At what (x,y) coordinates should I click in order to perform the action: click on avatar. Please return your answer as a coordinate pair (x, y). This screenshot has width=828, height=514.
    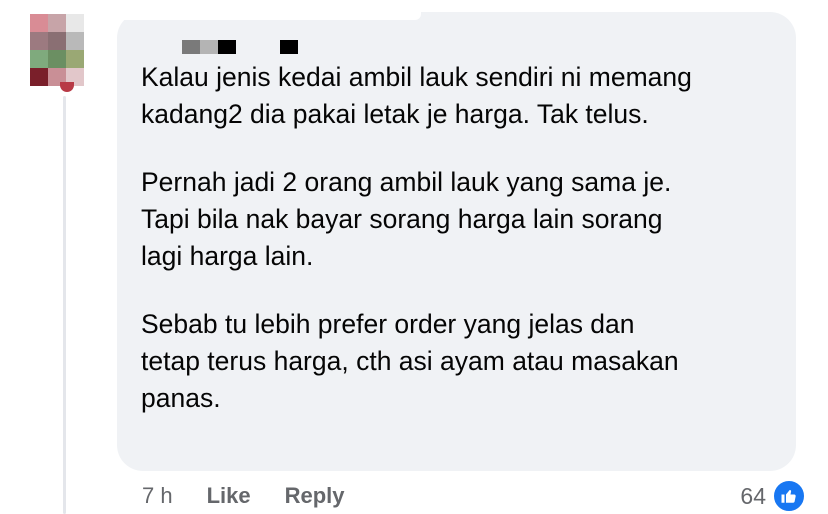
    Looking at the image, I should click on (62, 52).